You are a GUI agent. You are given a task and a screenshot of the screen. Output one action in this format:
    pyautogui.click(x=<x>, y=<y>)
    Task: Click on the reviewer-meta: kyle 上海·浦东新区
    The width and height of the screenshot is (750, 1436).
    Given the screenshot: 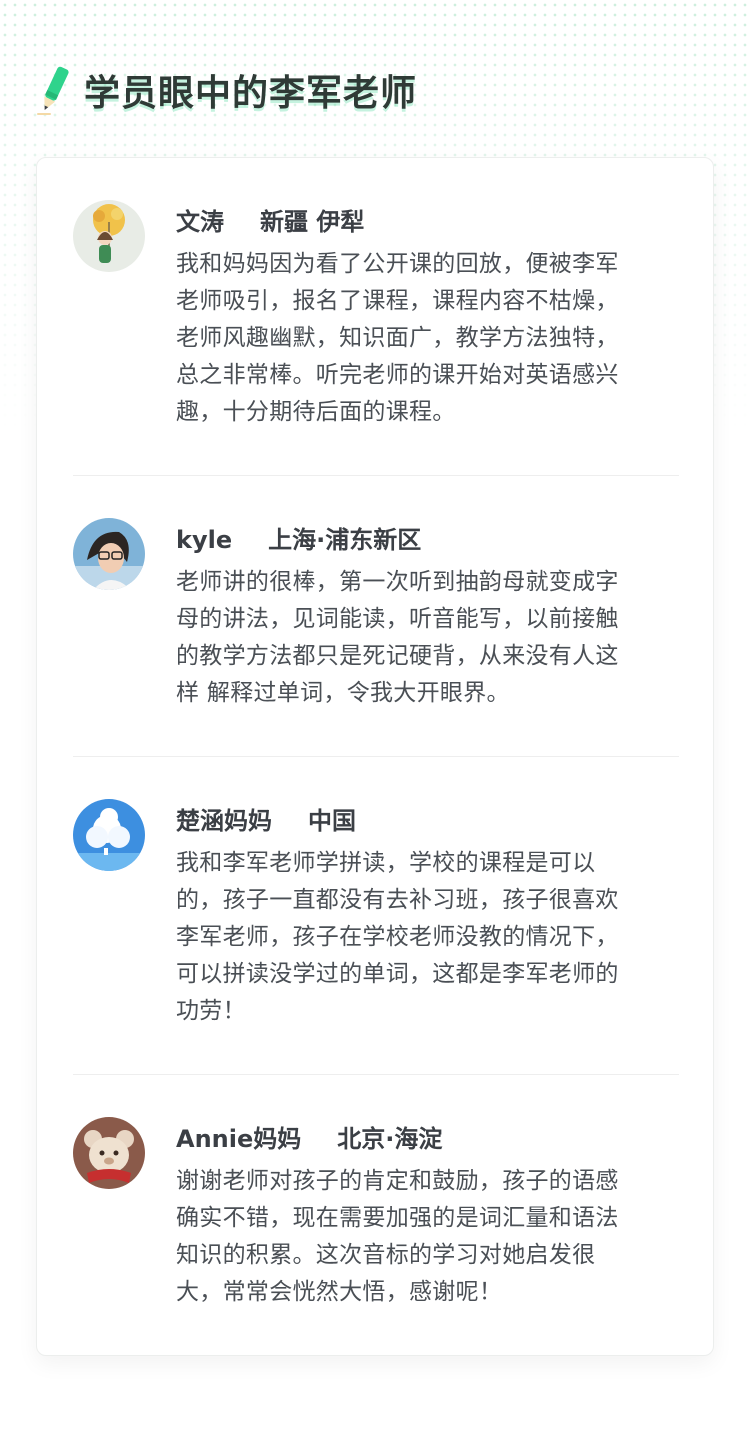 What is the action you would take?
    pyautogui.click(x=298, y=537)
    